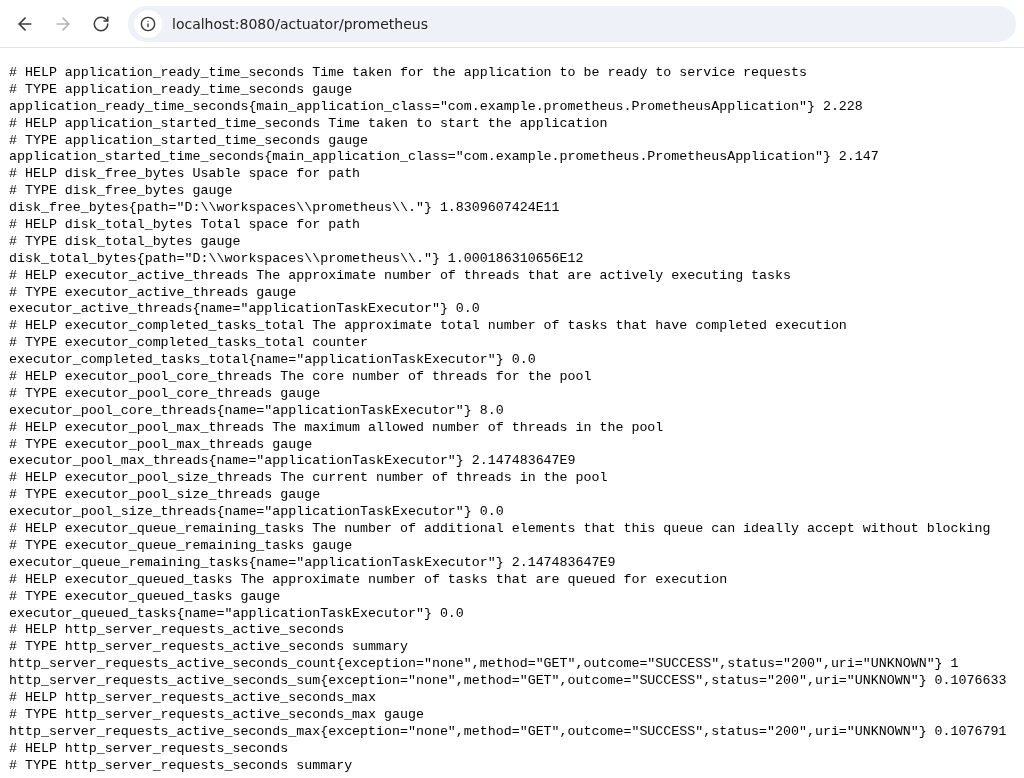 Image resolution: width=1024 pixels, height=778 pixels. What do you see at coordinates (153, 293) in the screenshot?
I see `metrics-line: # TYPE executor_active_threads gauge` at bounding box center [153, 293].